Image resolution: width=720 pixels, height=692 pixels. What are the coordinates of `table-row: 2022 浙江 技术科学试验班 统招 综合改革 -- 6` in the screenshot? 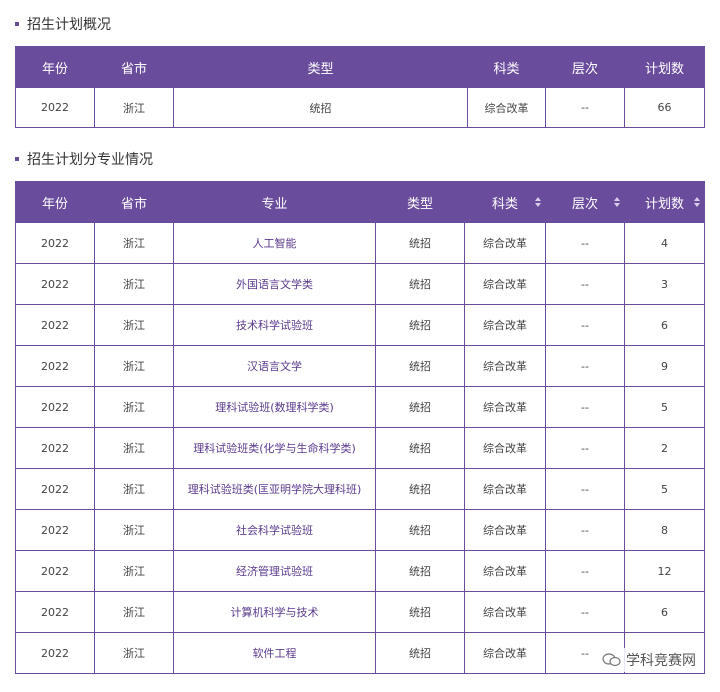 It's located at (360, 325).